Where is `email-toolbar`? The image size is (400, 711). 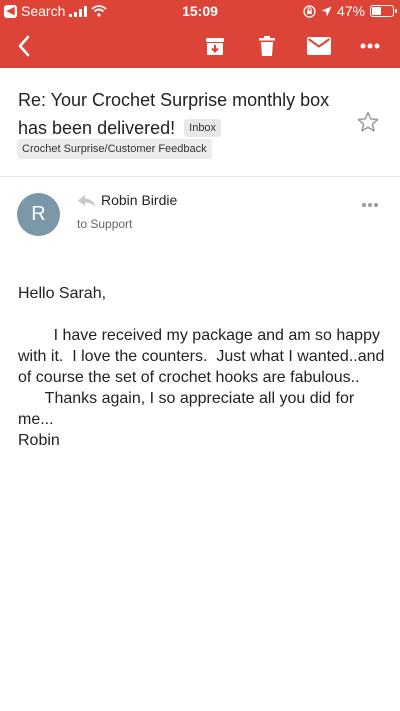 email-toolbar is located at coordinates (200, 46).